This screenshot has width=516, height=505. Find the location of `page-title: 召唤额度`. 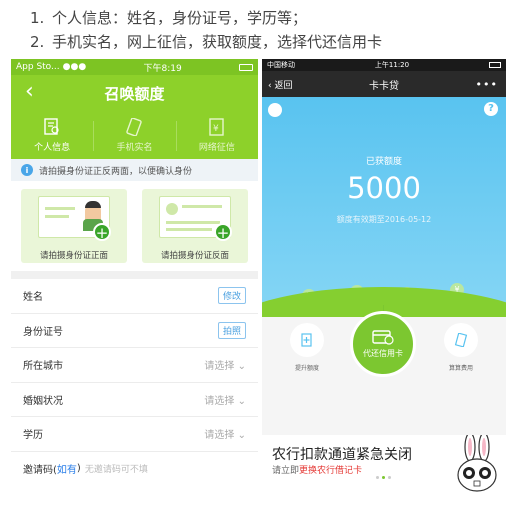

page-title: 召唤额度 is located at coordinates (134, 93).